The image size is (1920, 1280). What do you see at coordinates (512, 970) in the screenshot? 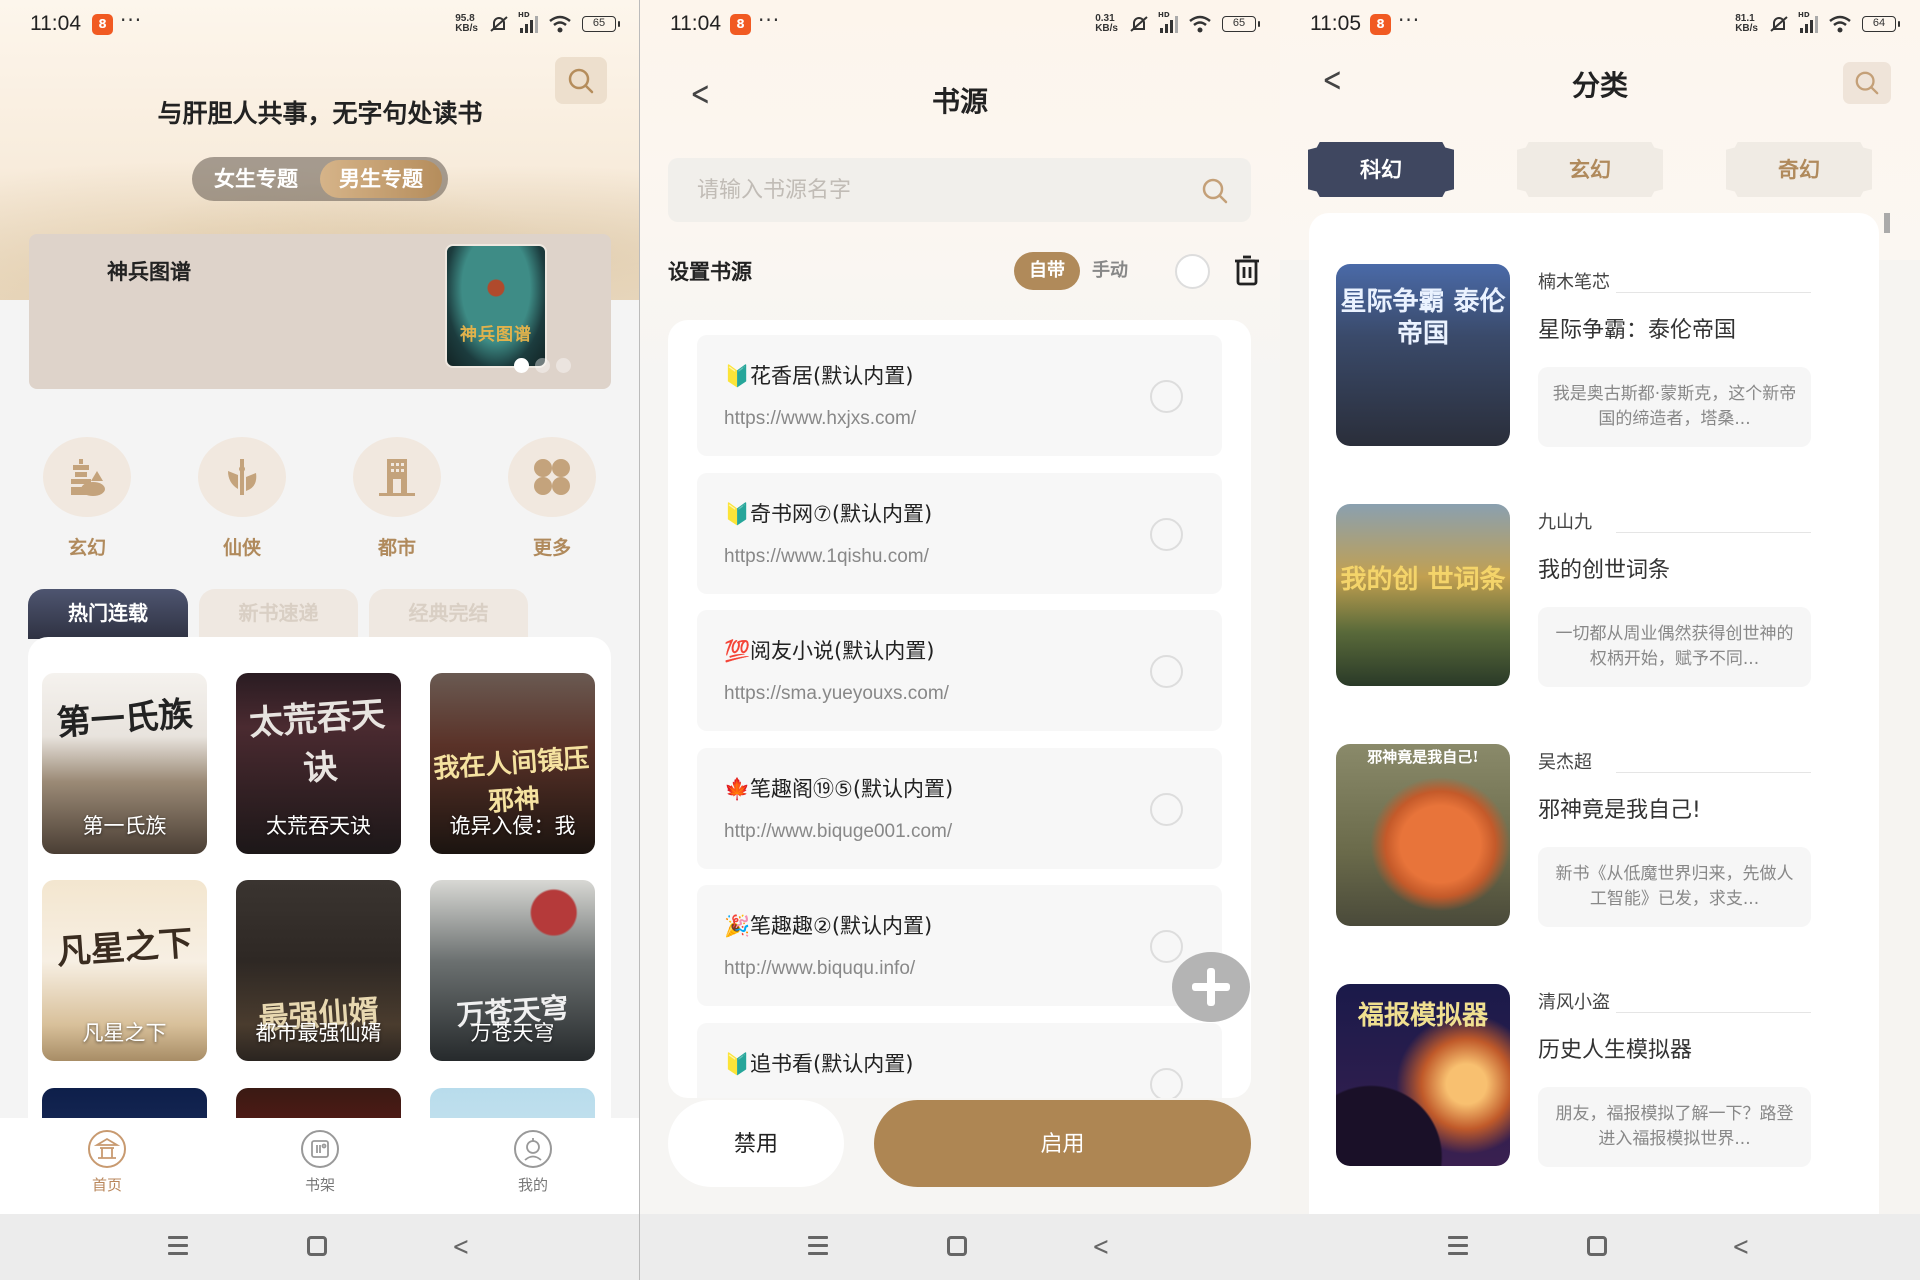
I see `book-card: 万苍天穹 万苍天穹` at bounding box center [512, 970].